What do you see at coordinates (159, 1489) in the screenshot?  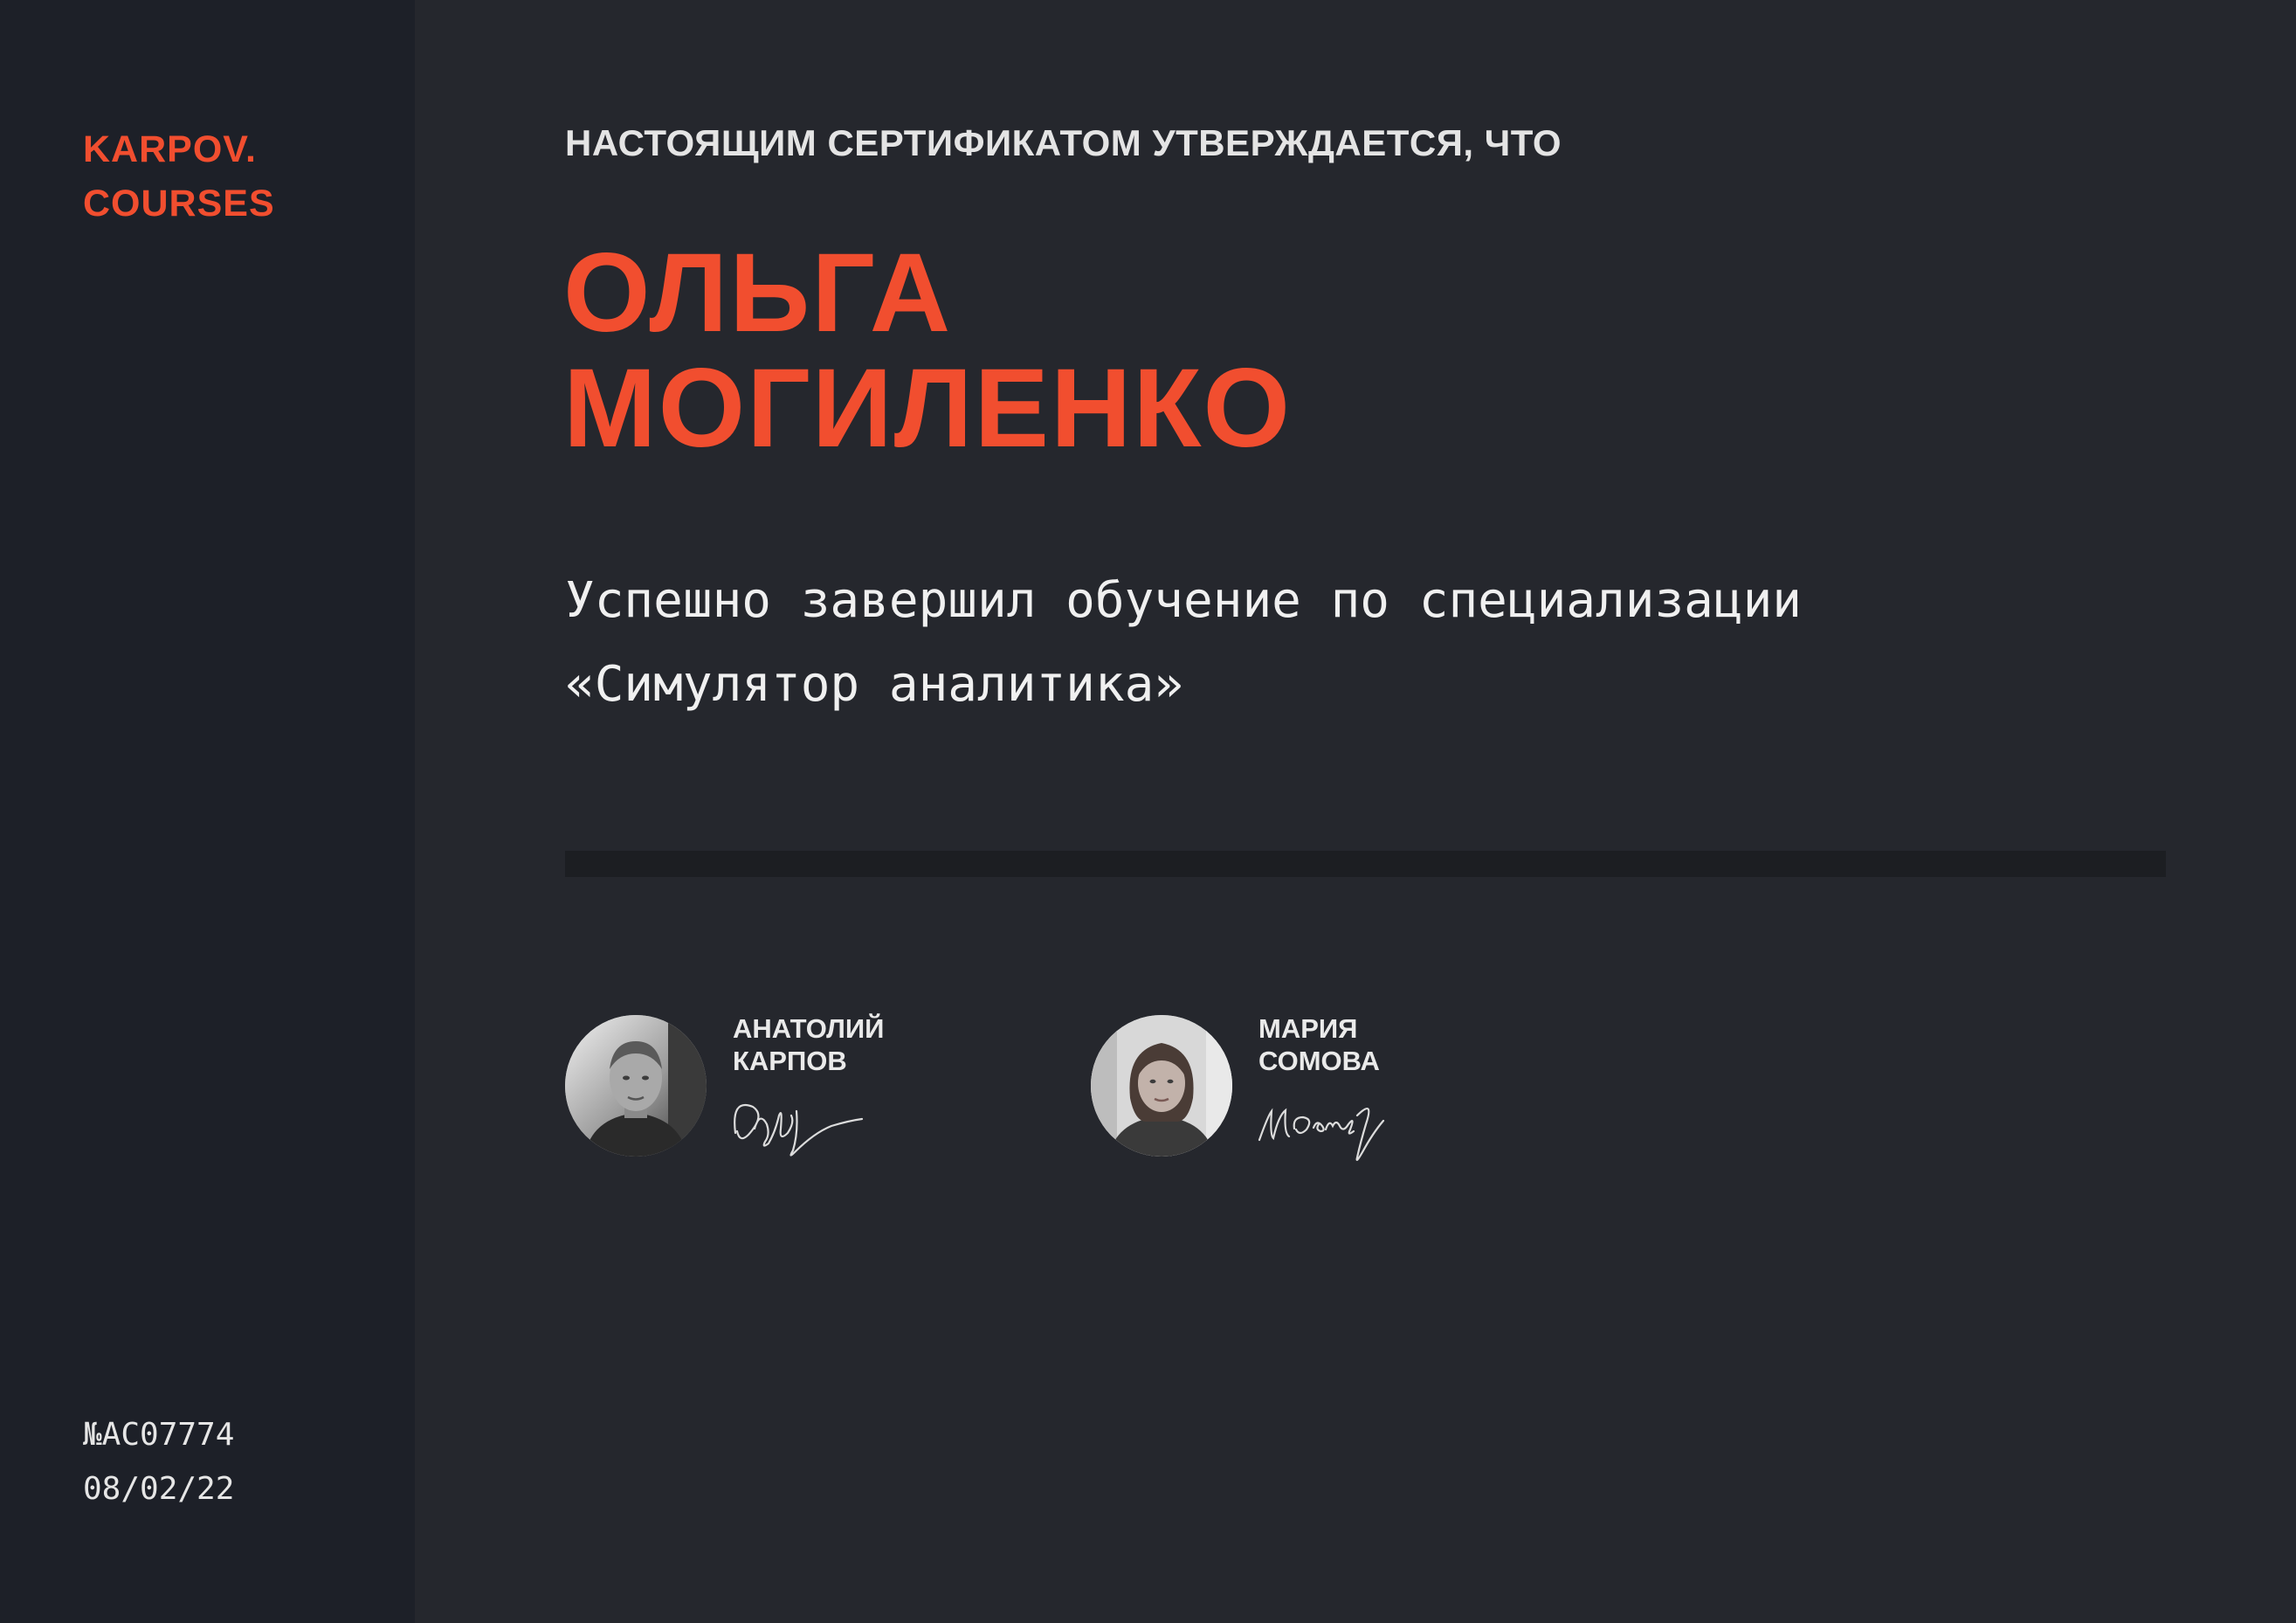 I see `certificate-date: 08/02/22` at bounding box center [159, 1489].